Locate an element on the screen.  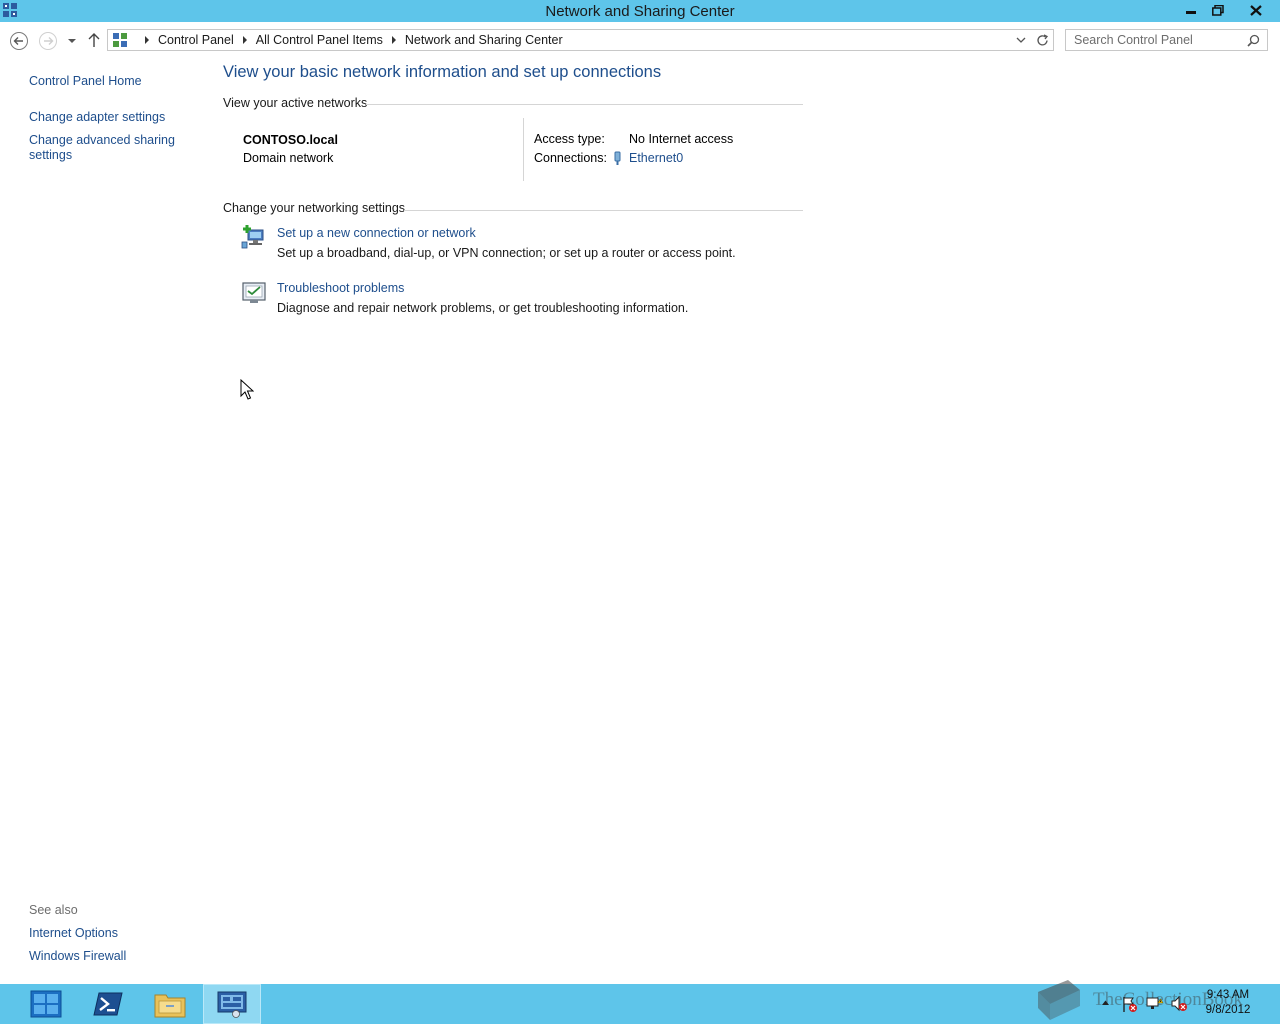
refresh-icon is located at coordinates (1042, 40).